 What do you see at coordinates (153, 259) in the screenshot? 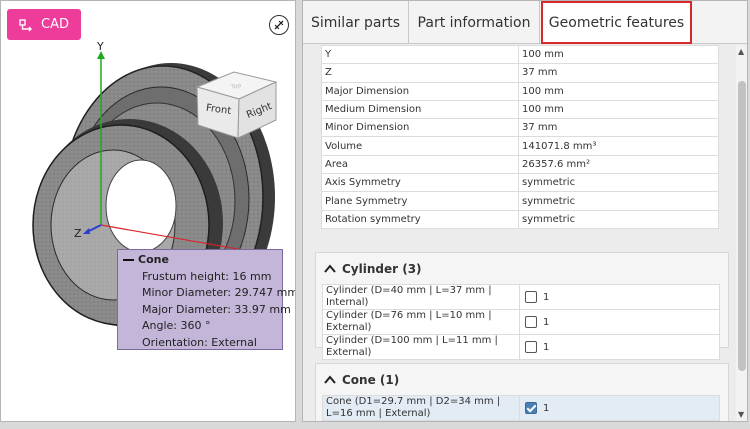
I see `popup-title: Cone` at bounding box center [153, 259].